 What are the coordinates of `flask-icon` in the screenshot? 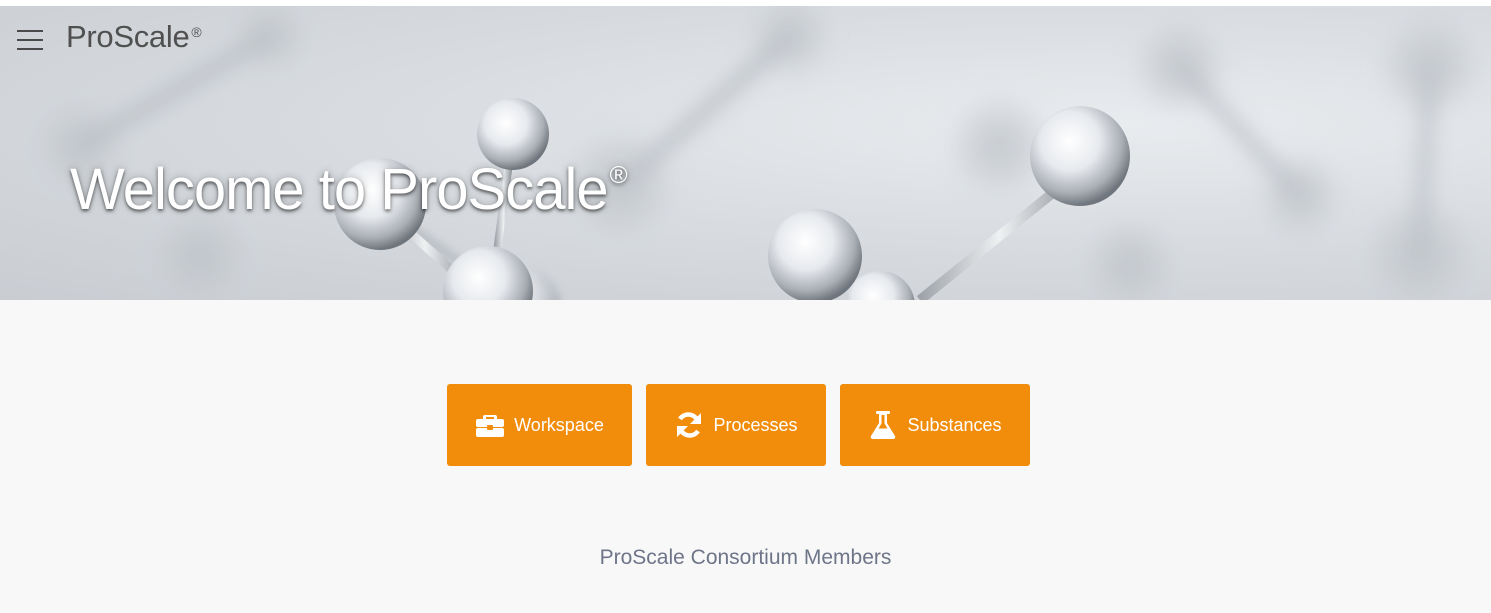 It's located at (883, 425).